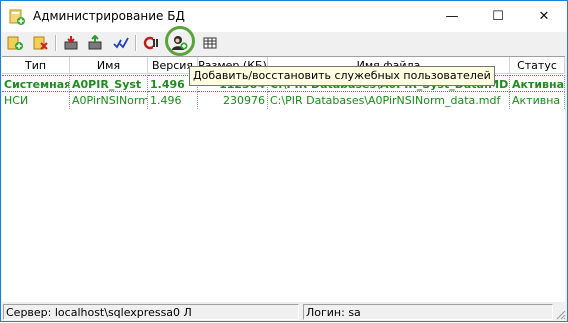 This screenshot has width=568, height=323. I want to click on delete-database-icon, so click(40, 43).